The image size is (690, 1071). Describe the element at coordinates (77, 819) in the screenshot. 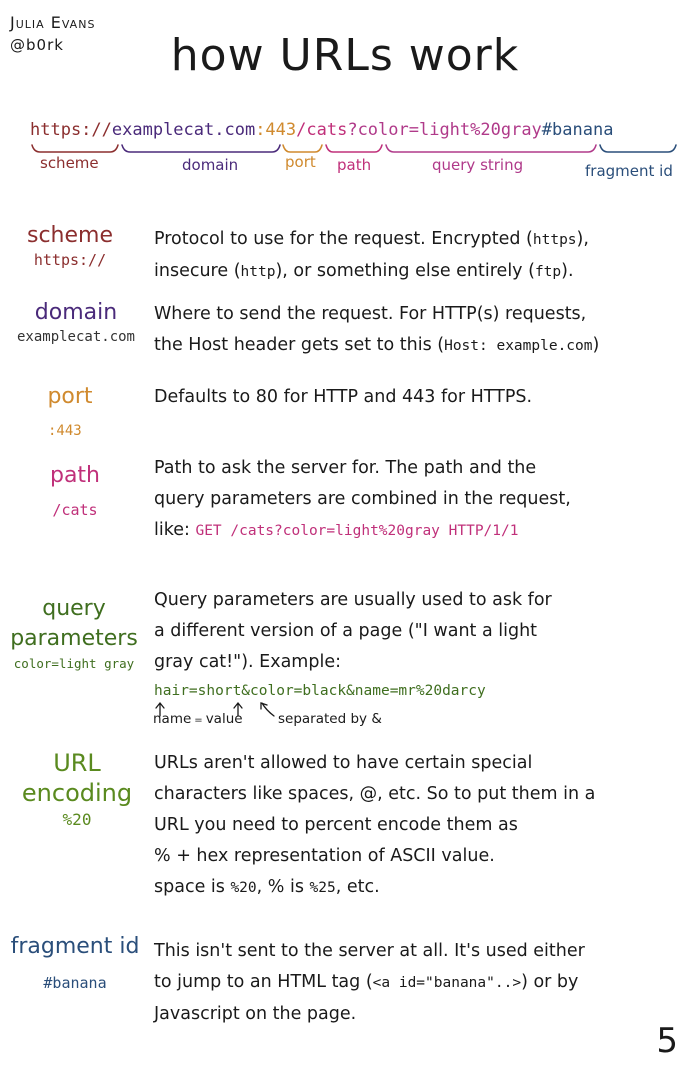

I see `term-value: %20` at that location.